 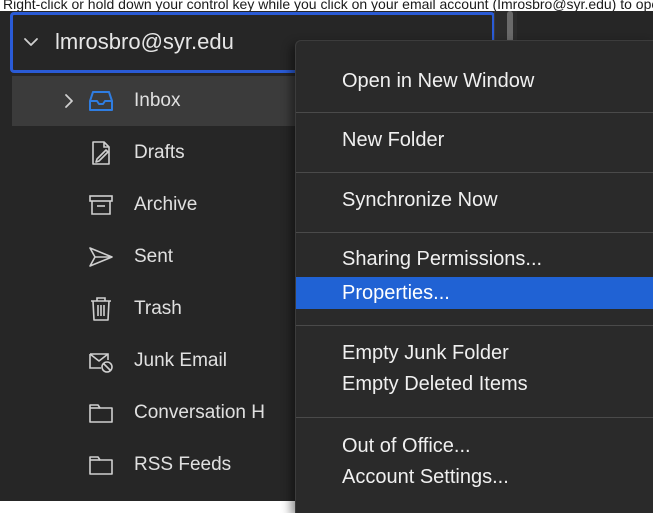 What do you see at coordinates (474, 200) in the screenshot?
I see `menu-item-synchronize-now: Synchronize Now` at bounding box center [474, 200].